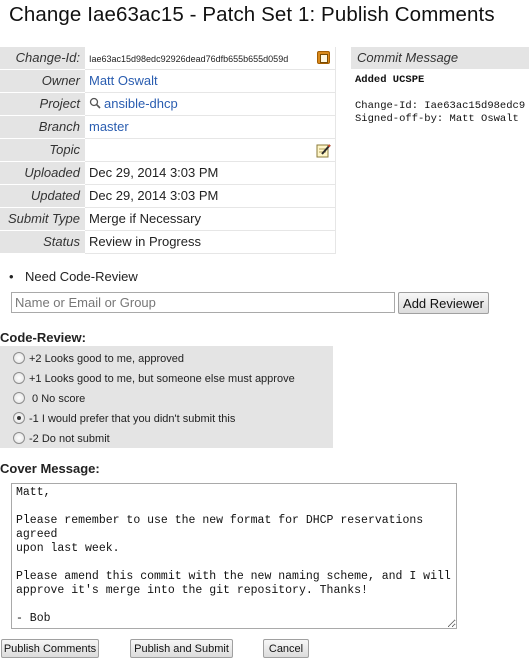 The width and height of the screenshot is (529, 658). I want to click on updated-value: Dec 29, 2014 3:03 PM, so click(210, 196).